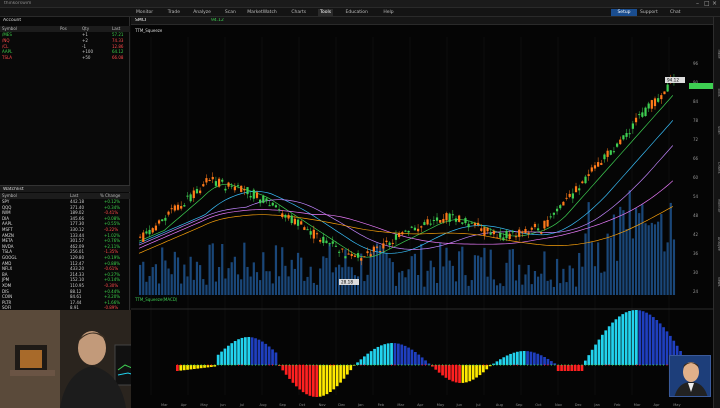 This screenshot has width=720, height=408. I want to click on tab-monitor: Monitor, so click(144, 12).